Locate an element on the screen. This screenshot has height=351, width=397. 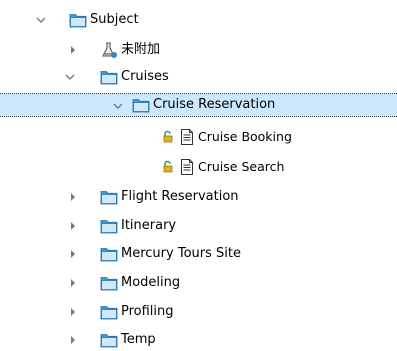
tree-node-cruise-reservation: Cruise Reservation is located at coordinates (198, 105).